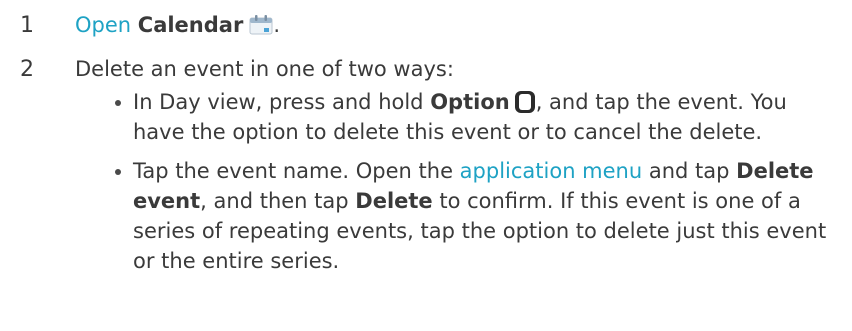 The width and height of the screenshot is (852, 331). What do you see at coordinates (103, 25) in the screenshot?
I see `open-link: Open` at bounding box center [103, 25].